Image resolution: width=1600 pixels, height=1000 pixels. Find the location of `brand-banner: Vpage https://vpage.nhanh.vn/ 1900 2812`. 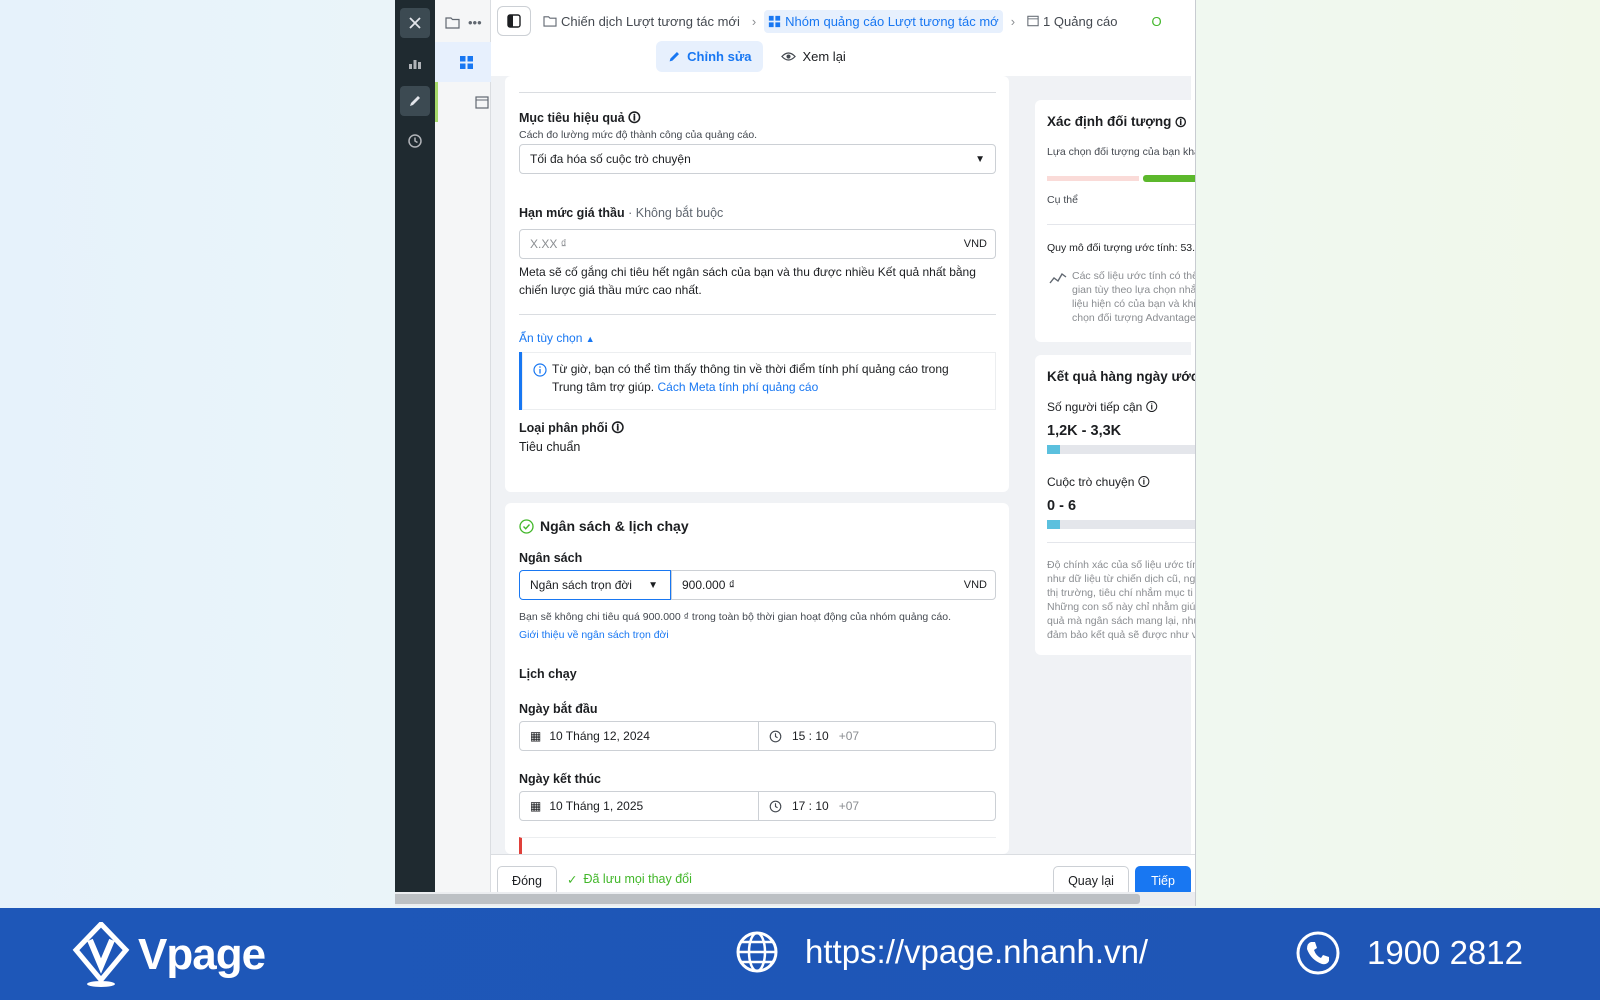

brand-banner: Vpage https://vpage.nhanh.vn/ 1900 2812 is located at coordinates (800, 954).